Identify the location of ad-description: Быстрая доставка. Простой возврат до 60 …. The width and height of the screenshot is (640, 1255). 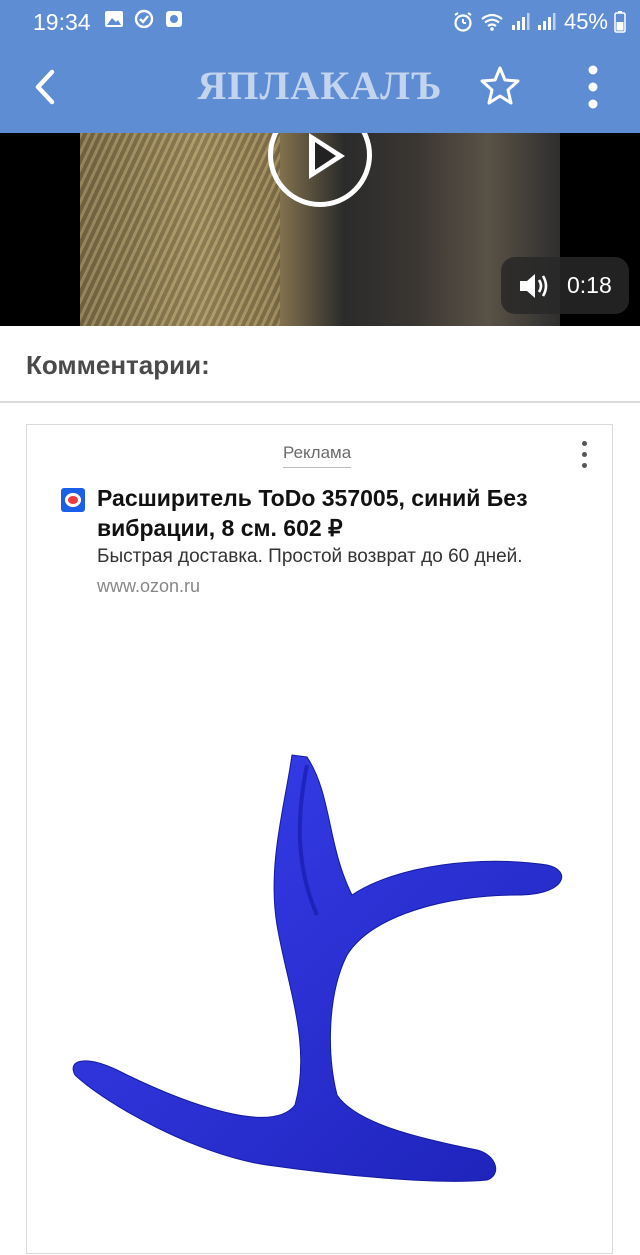
(310, 556).